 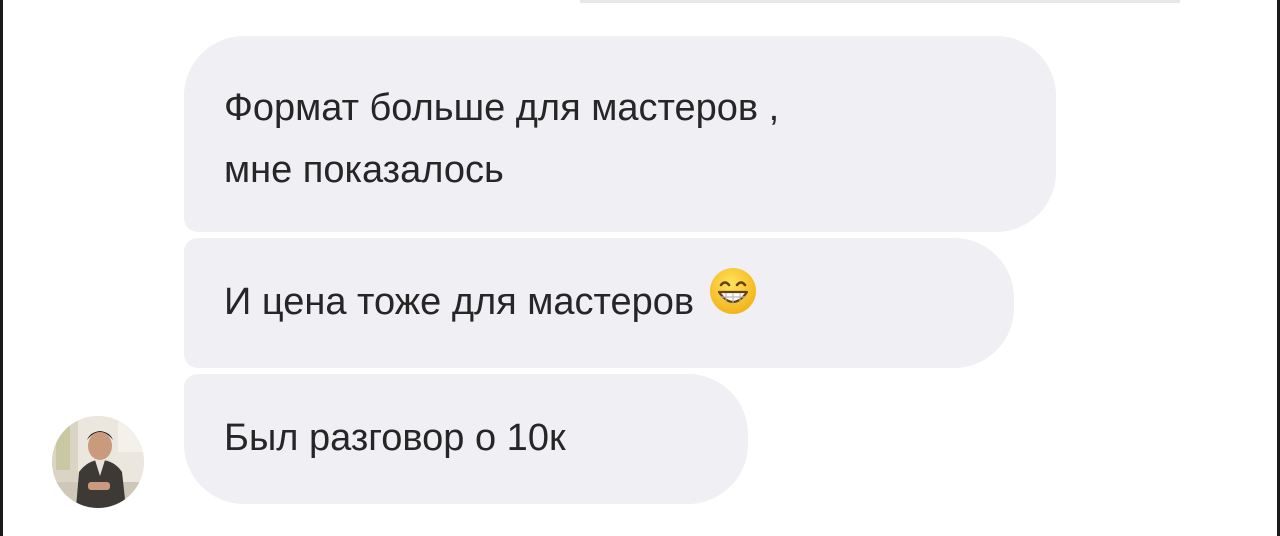 What do you see at coordinates (98, 462) in the screenshot?
I see `avatar` at bounding box center [98, 462].